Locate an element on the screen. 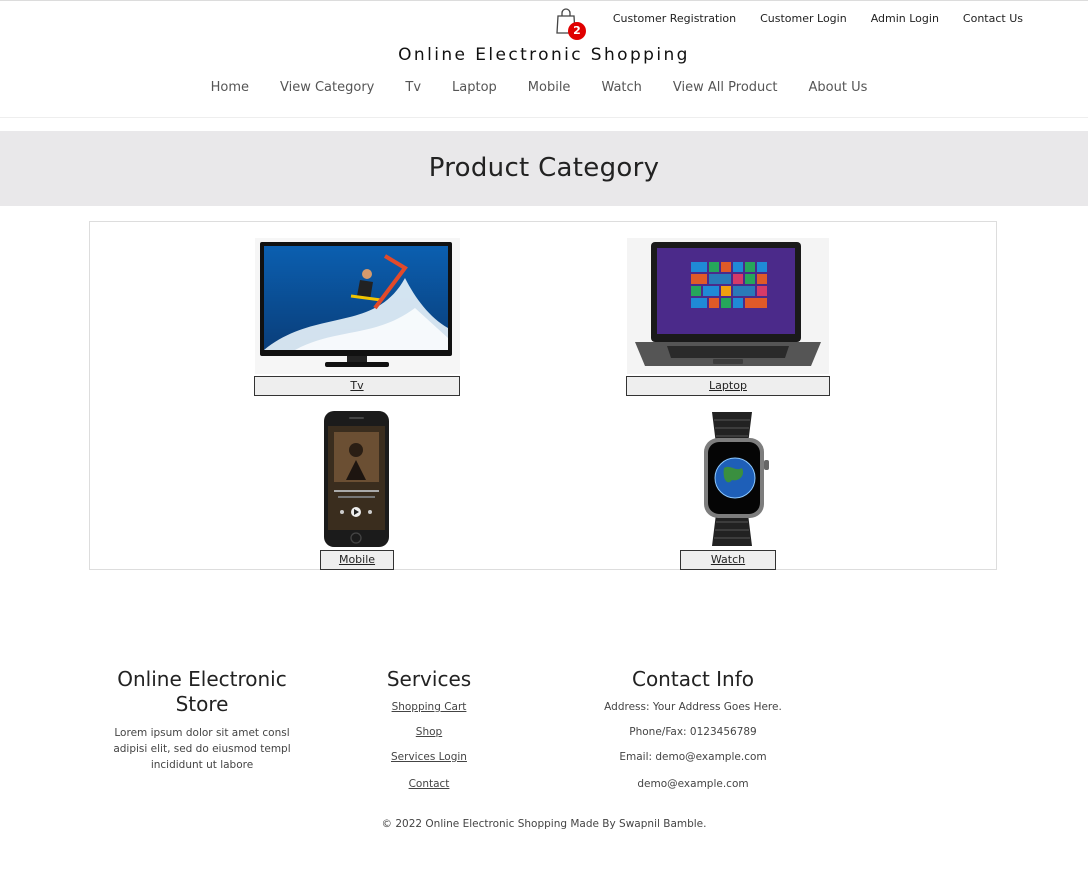 Image resolution: width=1088 pixels, height=889 pixels. admin-login-link: Admin Login is located at coordinates (905, 19).